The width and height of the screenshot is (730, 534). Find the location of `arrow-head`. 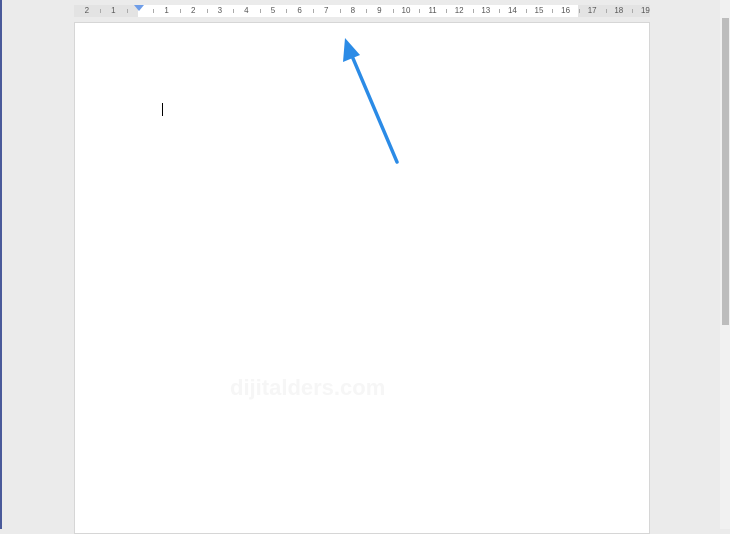

arrow-head is located at coordinates (351, 50).